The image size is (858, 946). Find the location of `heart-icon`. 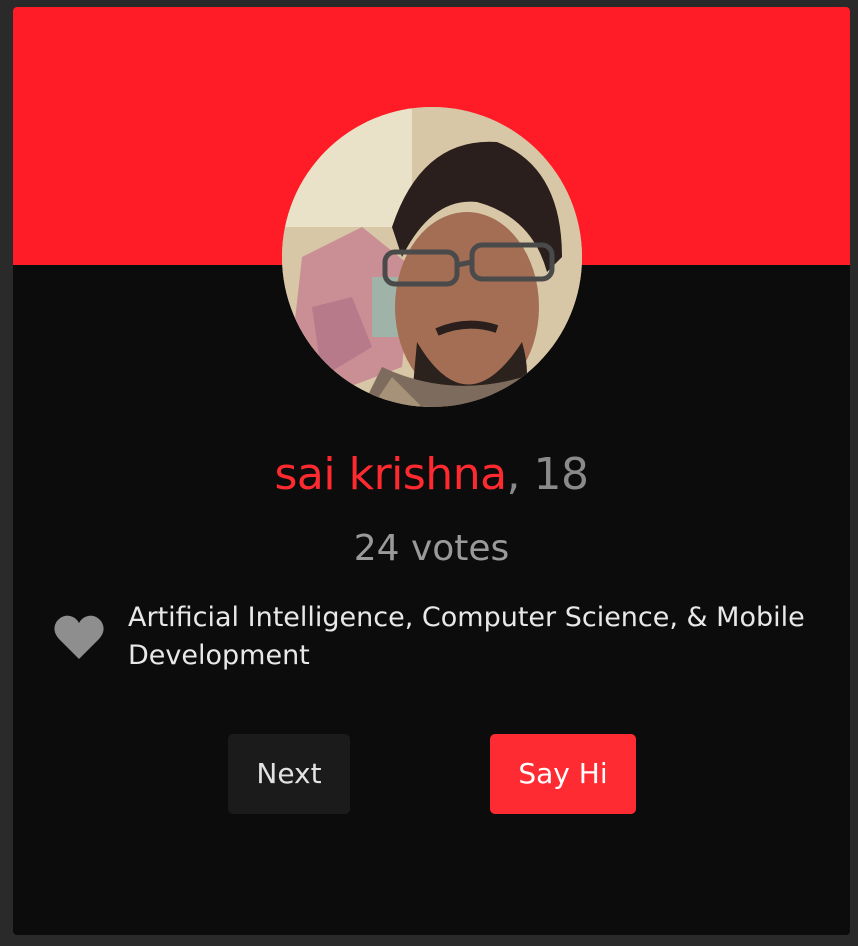

heart-icon is located at coordinates (79, 637).